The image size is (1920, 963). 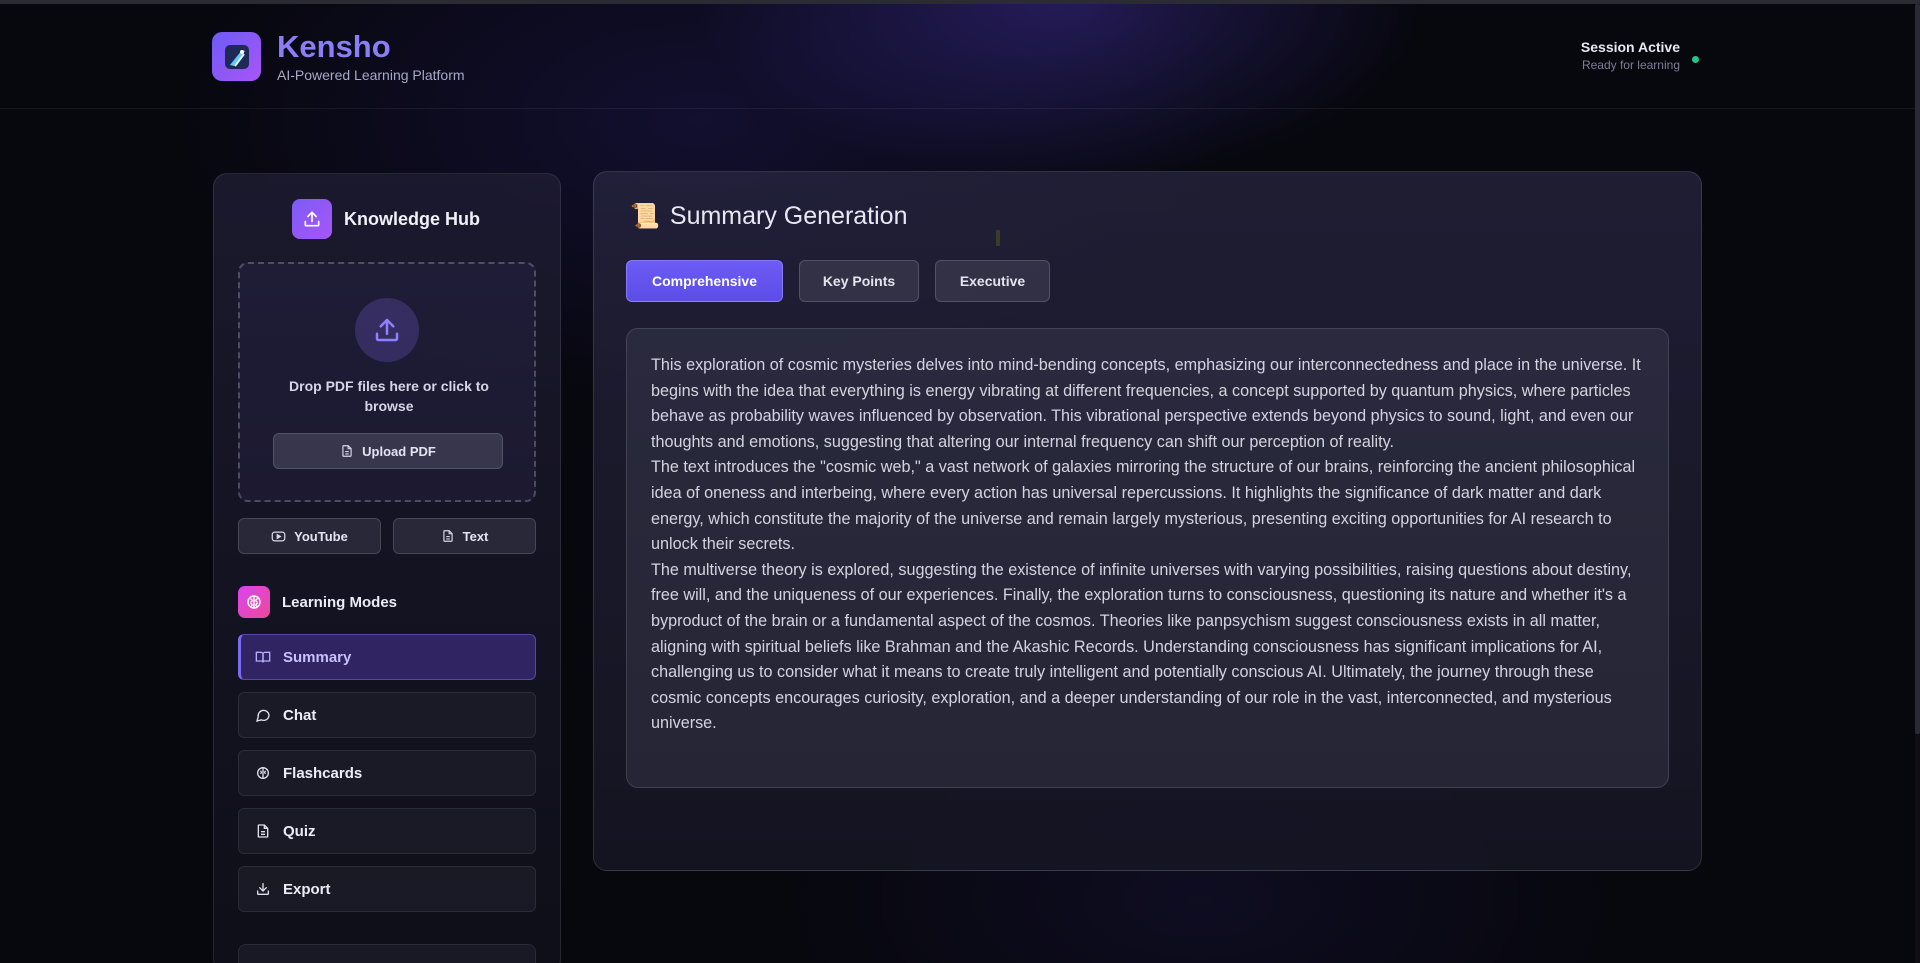 I want to click on kensho-logo, so click(x=236, y=56).